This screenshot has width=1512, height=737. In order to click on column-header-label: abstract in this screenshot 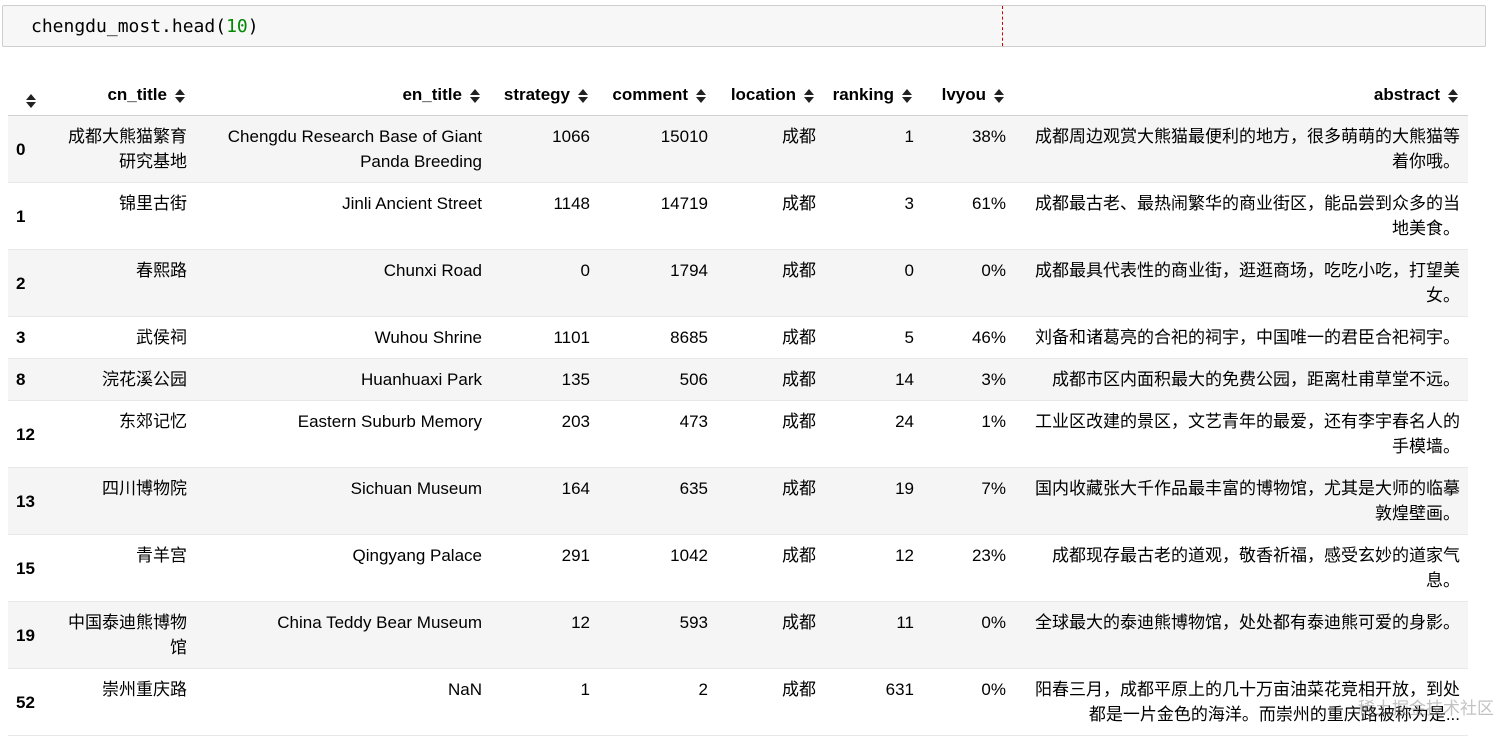, I will do `click(1406, 94)`.